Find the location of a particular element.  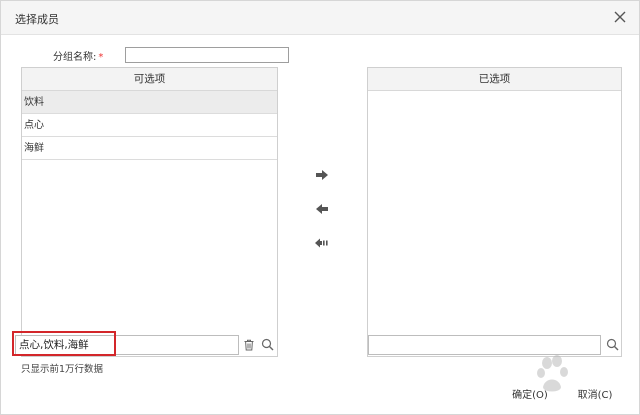

cancel-button: 取消(C) is located at coordinates (595, 396).